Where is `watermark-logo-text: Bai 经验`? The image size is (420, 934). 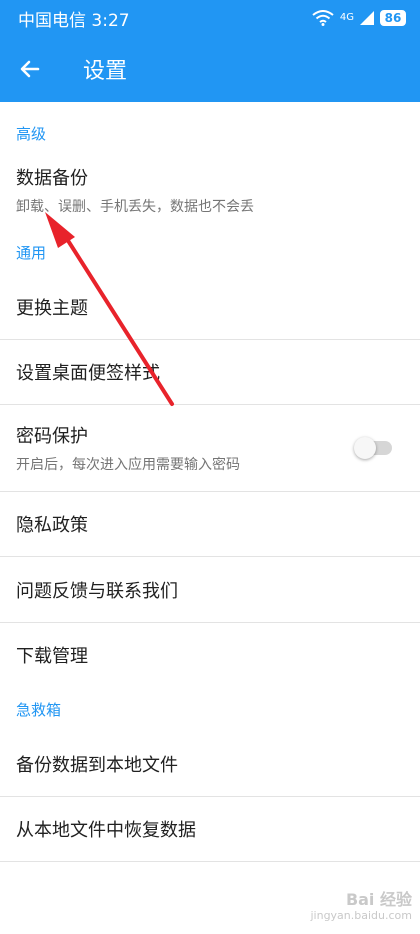
watermark-logo-text: Bai 经验 is located at coordinates (378, 899).